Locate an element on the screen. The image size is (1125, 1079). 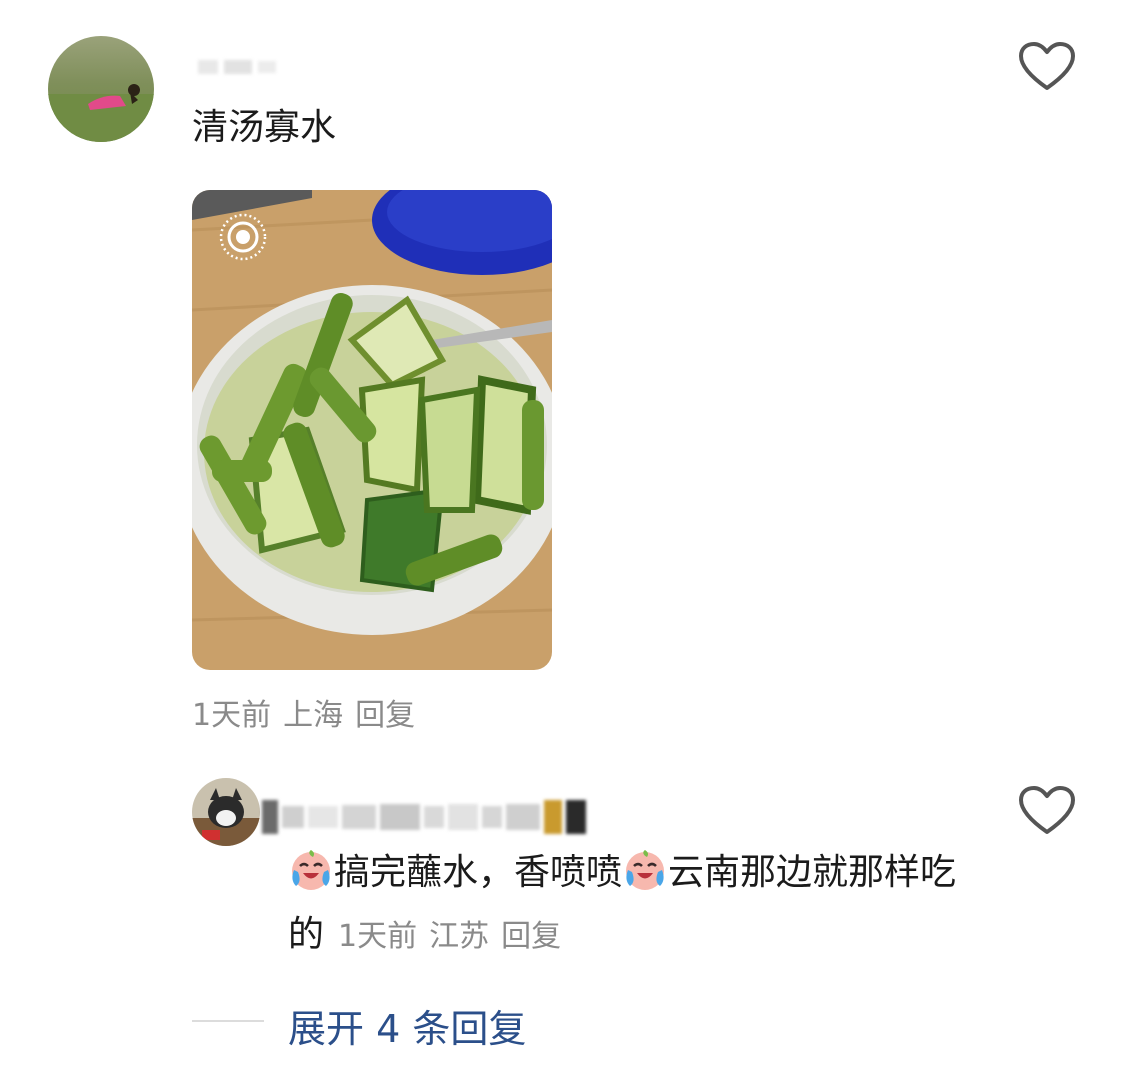
comment-text: 清汤寡水 is located at coordinates (264, 127).